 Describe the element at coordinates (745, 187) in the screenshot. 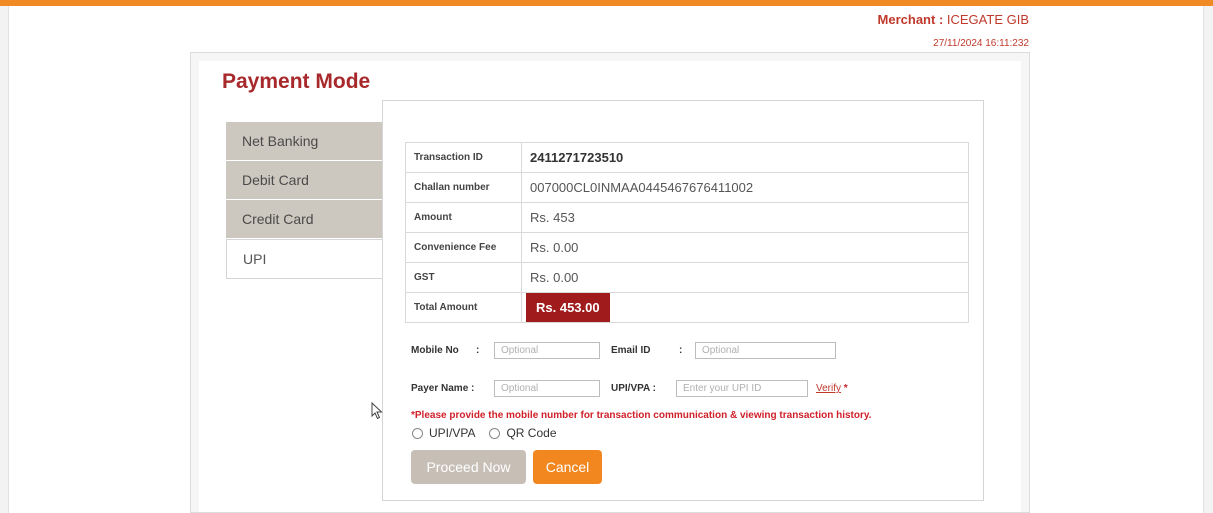

I see `challan-value: 007000CL0INMAA0445467676411002` at that location.